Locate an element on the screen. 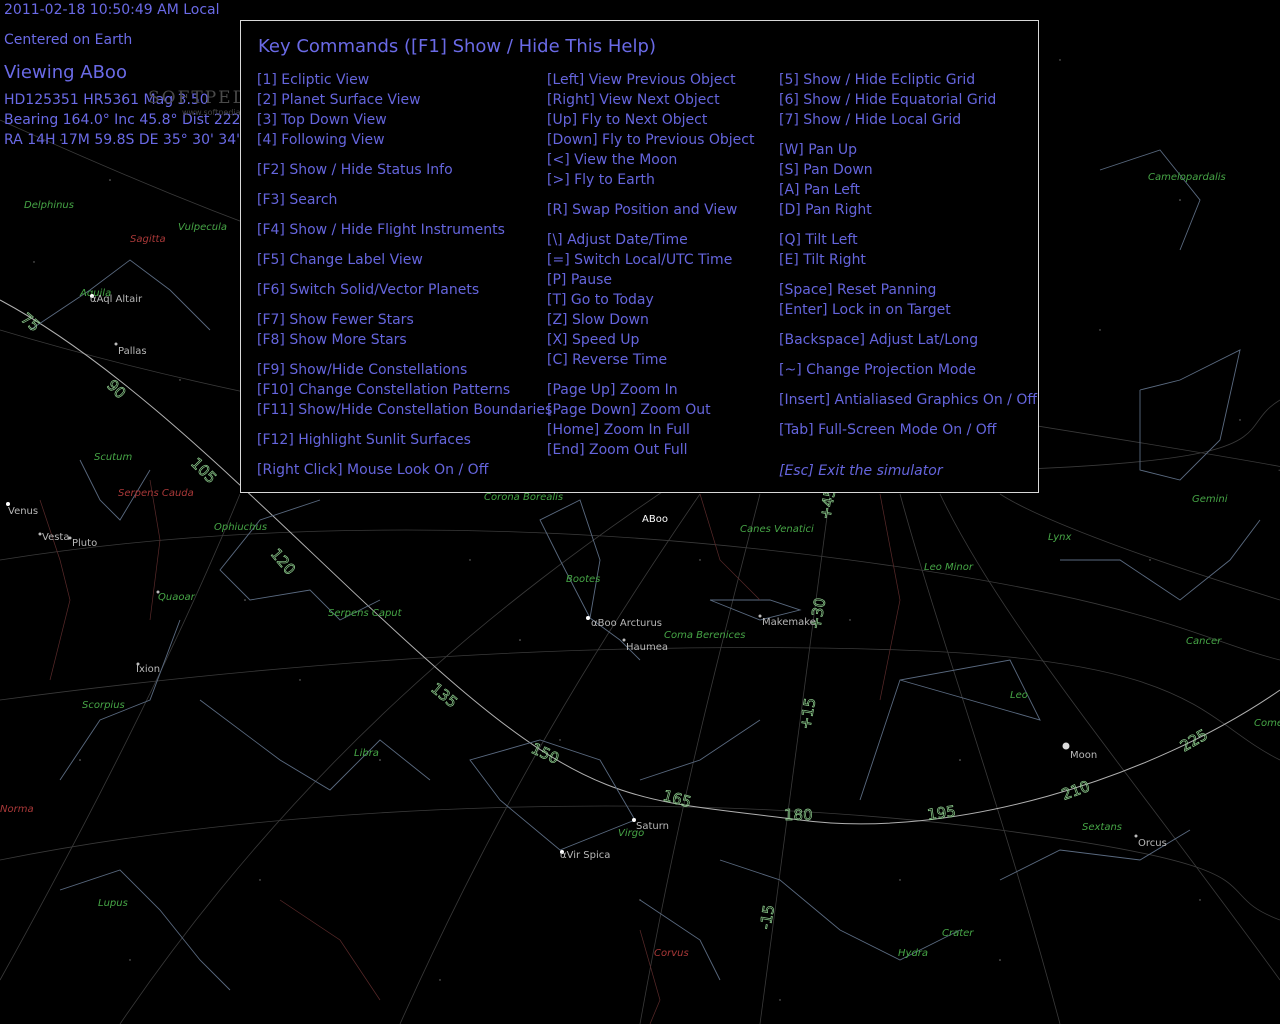 The image size is (1280, 1024). svg-text: Serpens Caput is located at coordinates (365, 613).